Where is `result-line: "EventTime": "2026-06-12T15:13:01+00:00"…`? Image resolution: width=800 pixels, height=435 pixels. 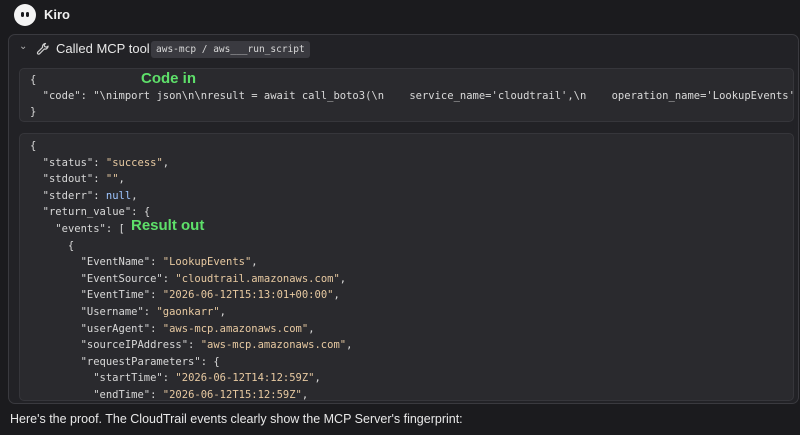 result-line: "EventTime": "2026-06-12T15:13:01+00:00"… is located at coordinates (210, 295).